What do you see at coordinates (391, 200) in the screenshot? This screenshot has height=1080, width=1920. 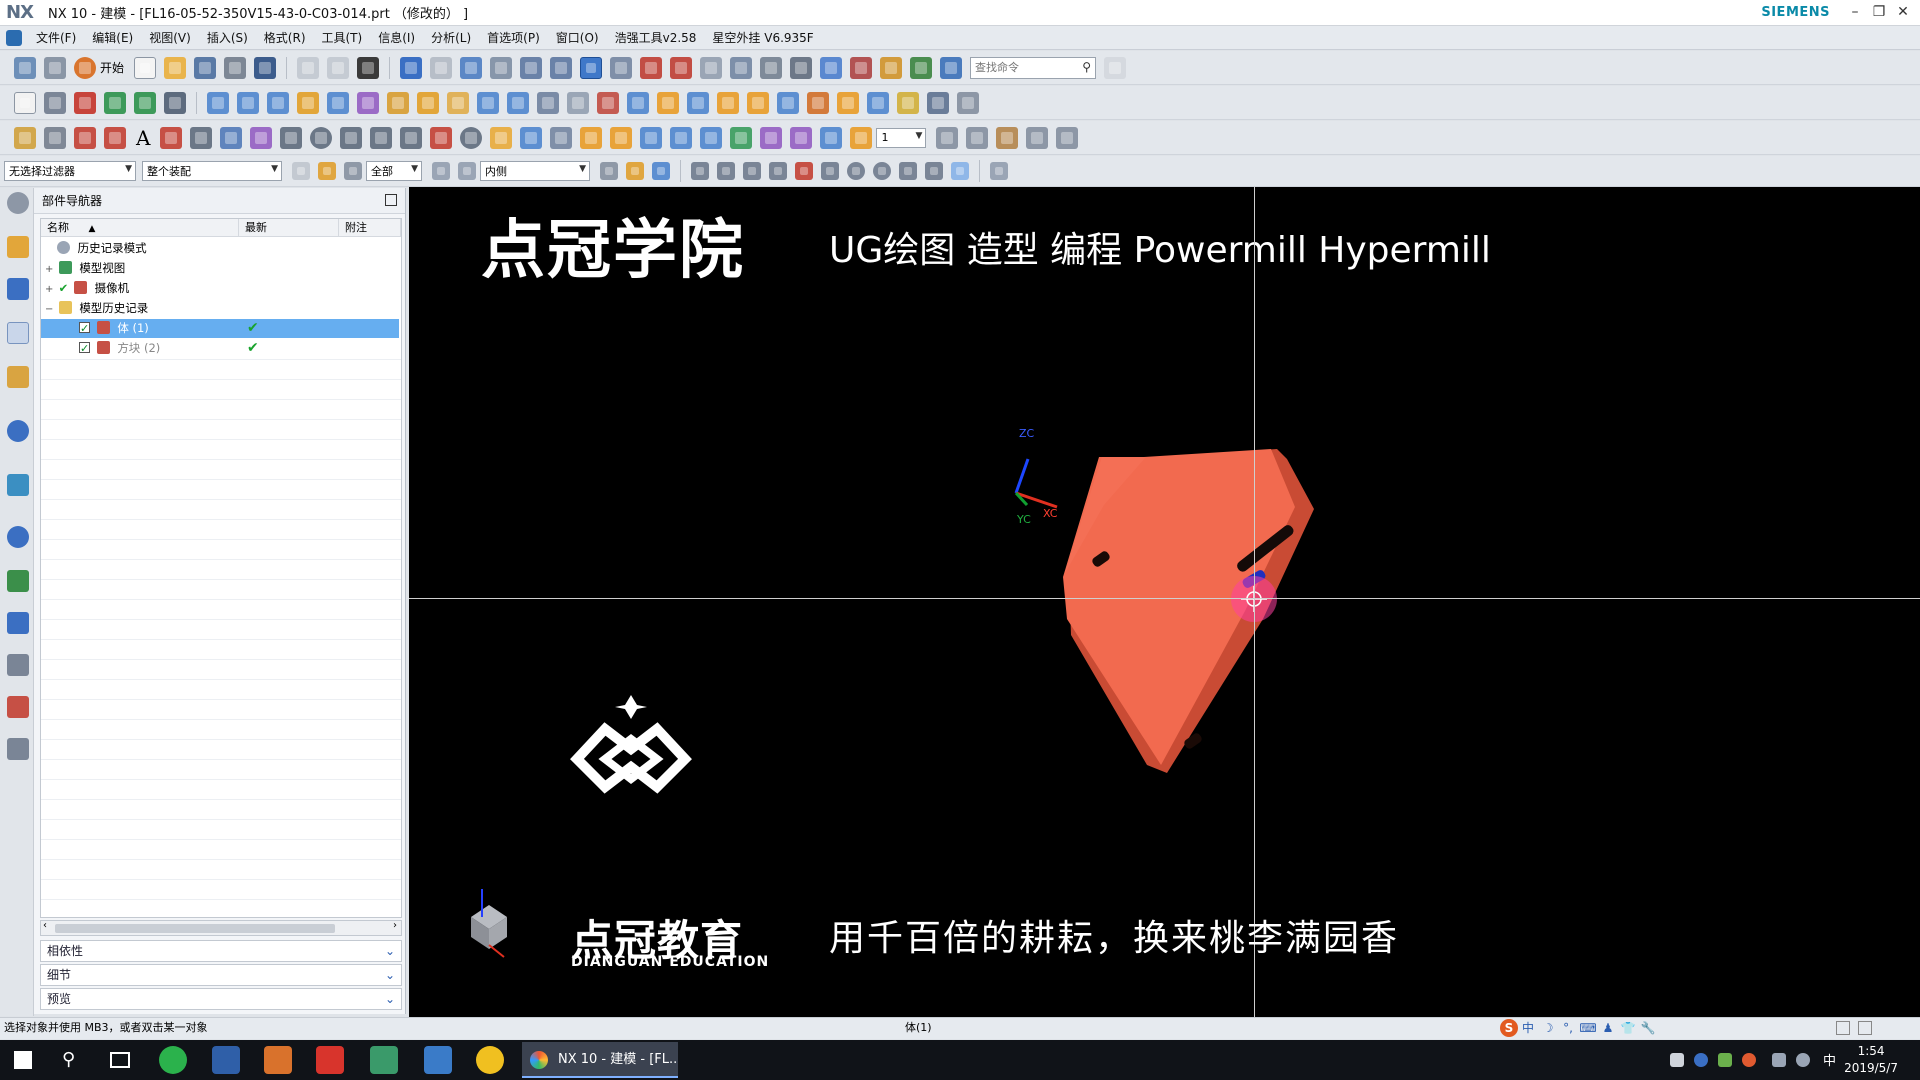 I see `maximize-icon` at bounding box center [391, 200].